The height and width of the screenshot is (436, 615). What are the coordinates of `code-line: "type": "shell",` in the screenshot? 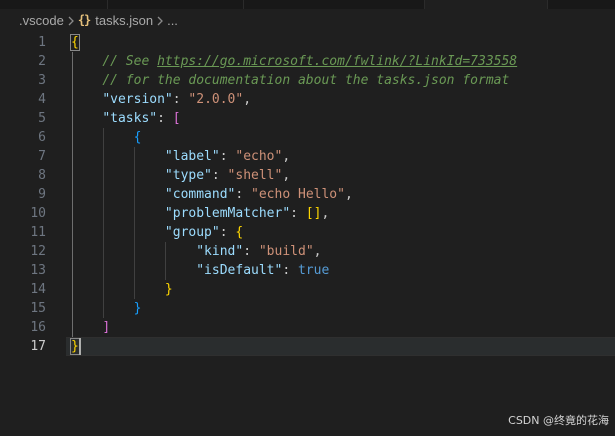 It's located at (227, 175).